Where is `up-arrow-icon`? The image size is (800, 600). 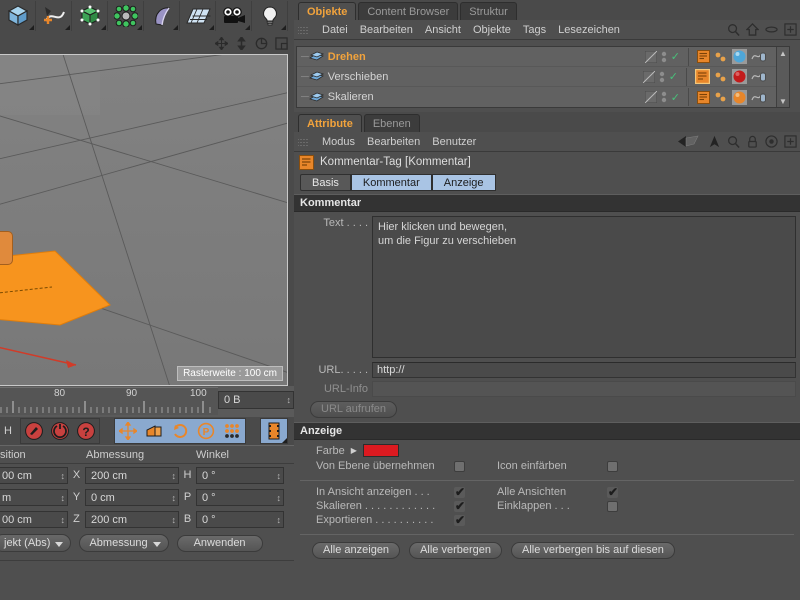 up-arrow-icon is located at coordinates (714, 141).